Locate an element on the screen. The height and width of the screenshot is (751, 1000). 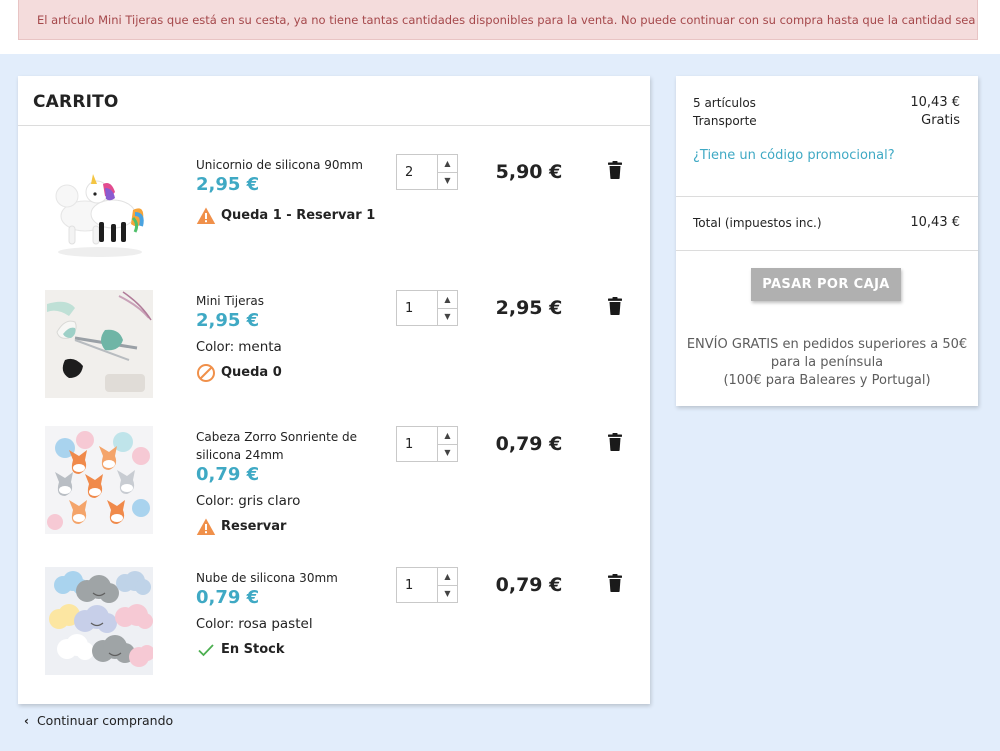
continue-shopping-link: ‹ Continuar comprando is located at coordinates (98, 720).